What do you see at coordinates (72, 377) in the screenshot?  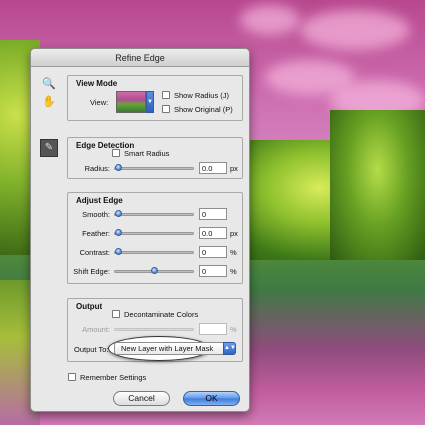 I see `remember-settings-checkbox` at bounding box center [72, 377].